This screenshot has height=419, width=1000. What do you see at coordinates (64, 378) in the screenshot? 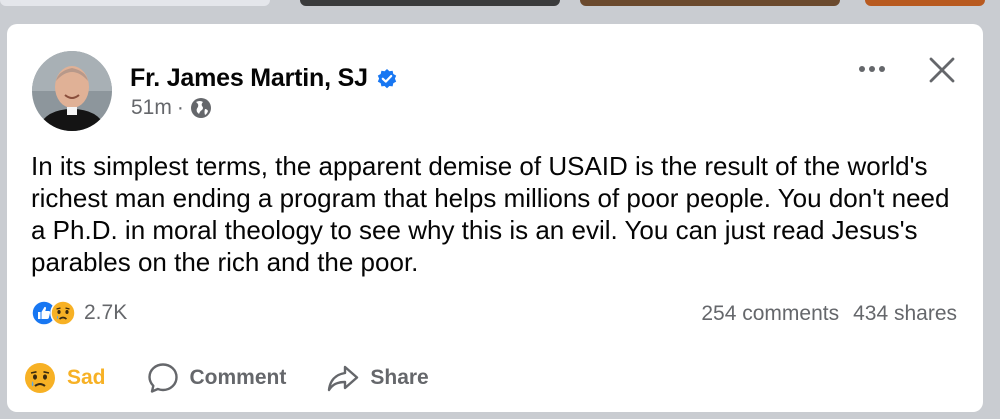
I see `react-button: Sad` at bounding box center [64, 378].